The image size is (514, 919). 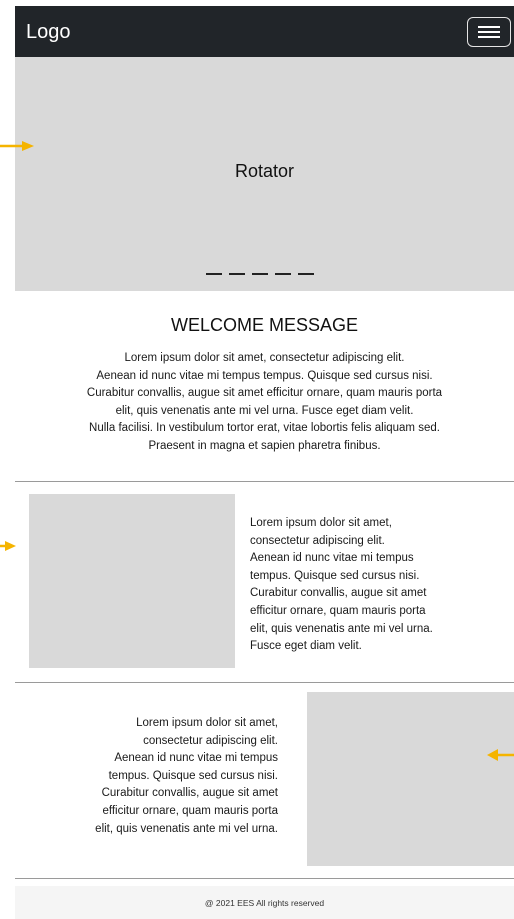 What do you see at coordinates (48, 32) in the screenshot?
I see `logo: Logo` at bounding box center [48, 32].